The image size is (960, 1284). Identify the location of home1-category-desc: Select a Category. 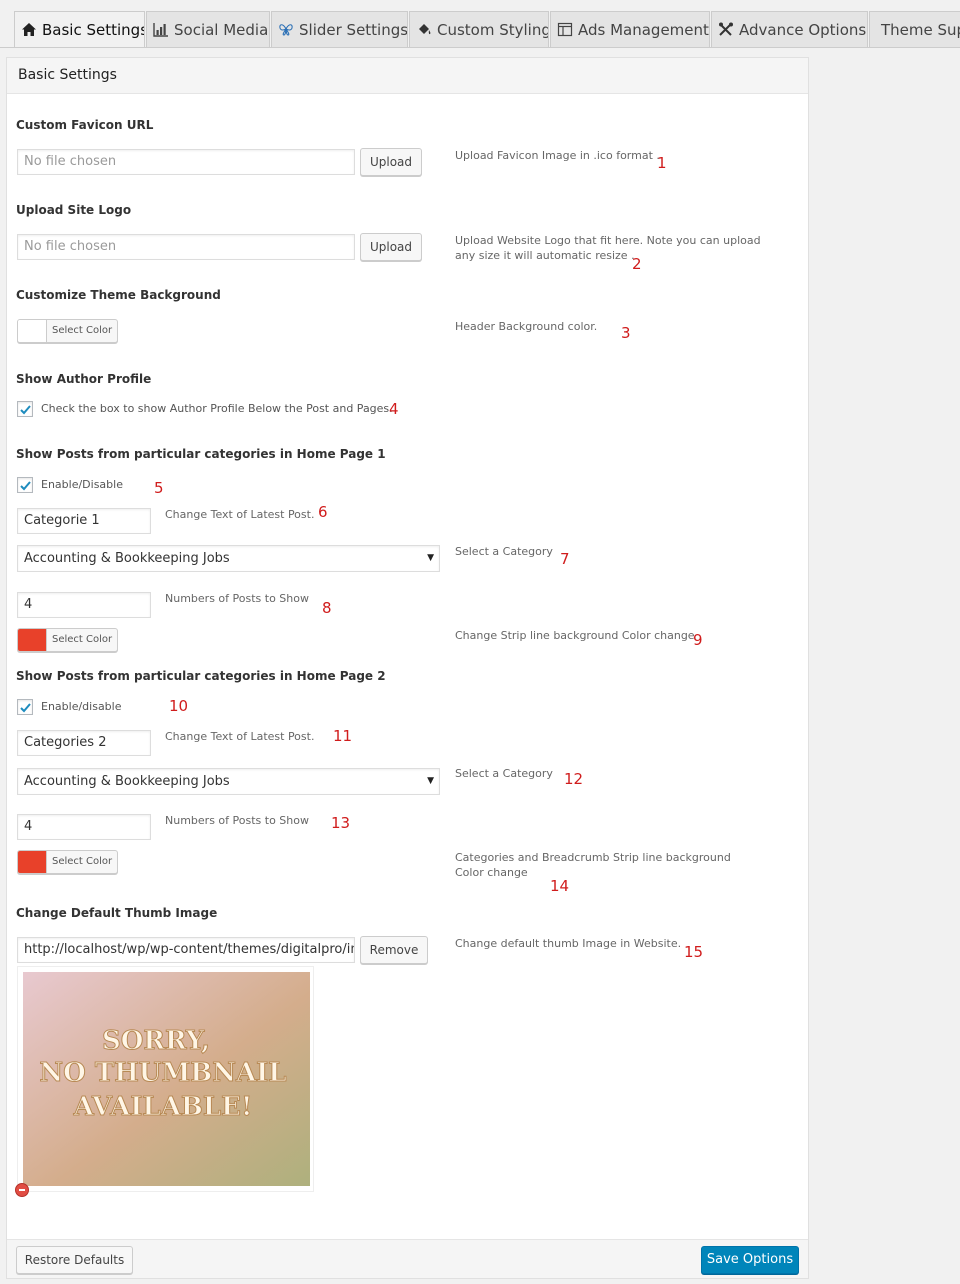
(504, 551).